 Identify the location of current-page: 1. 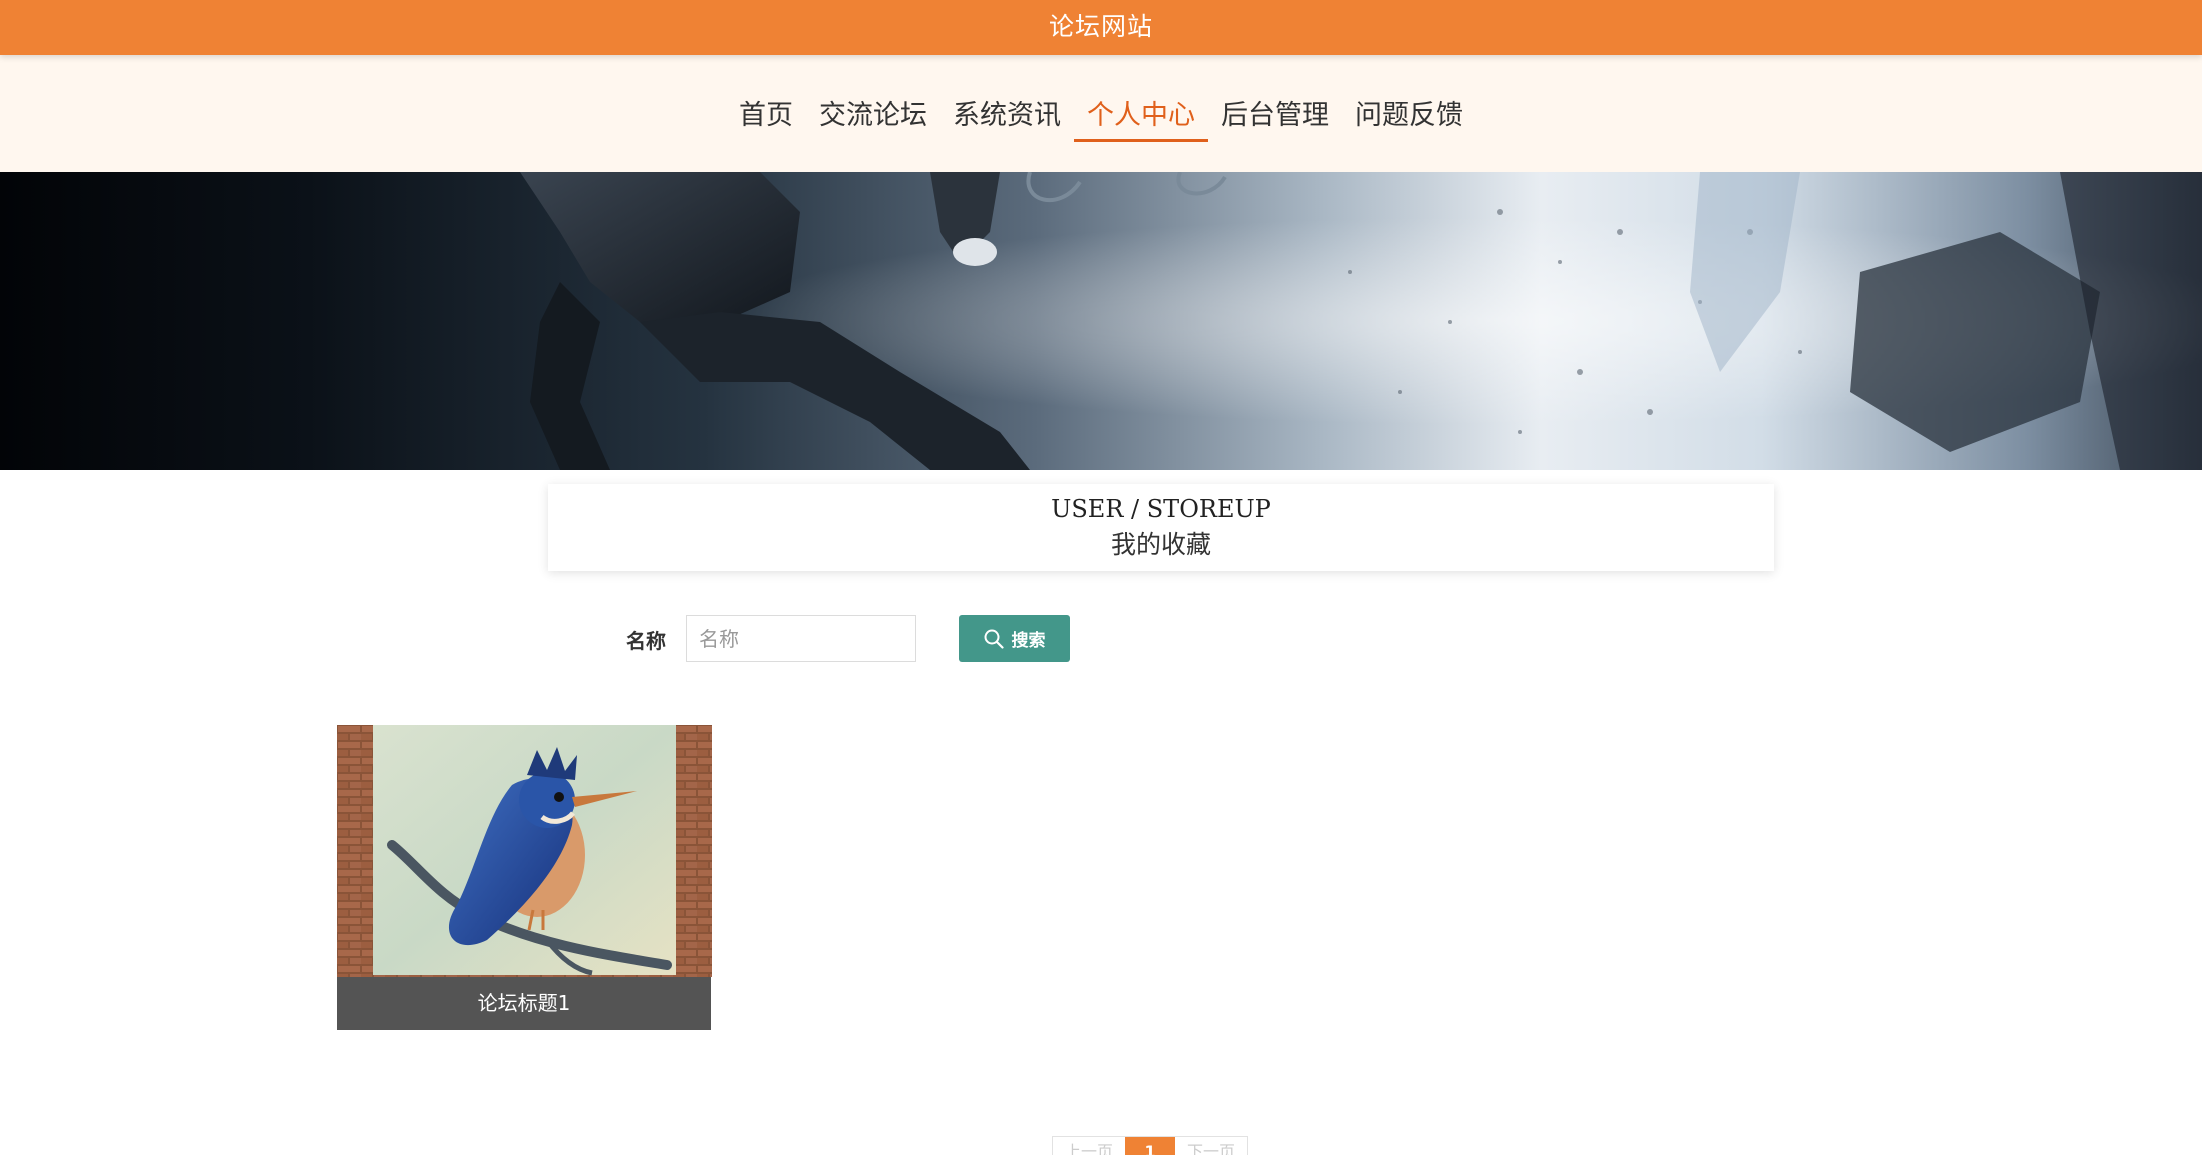
(1150, 1146).